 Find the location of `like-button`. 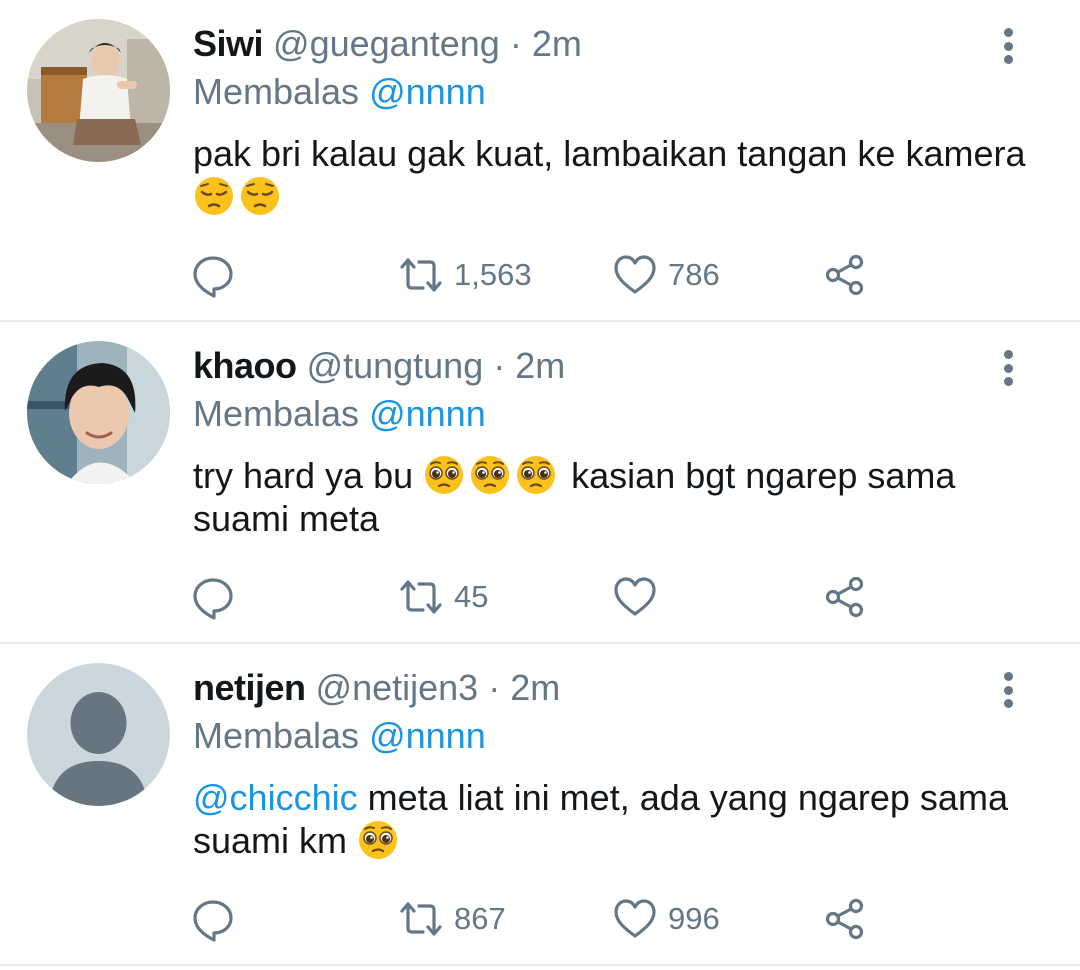

like-button is located at coordinates (640, 597).